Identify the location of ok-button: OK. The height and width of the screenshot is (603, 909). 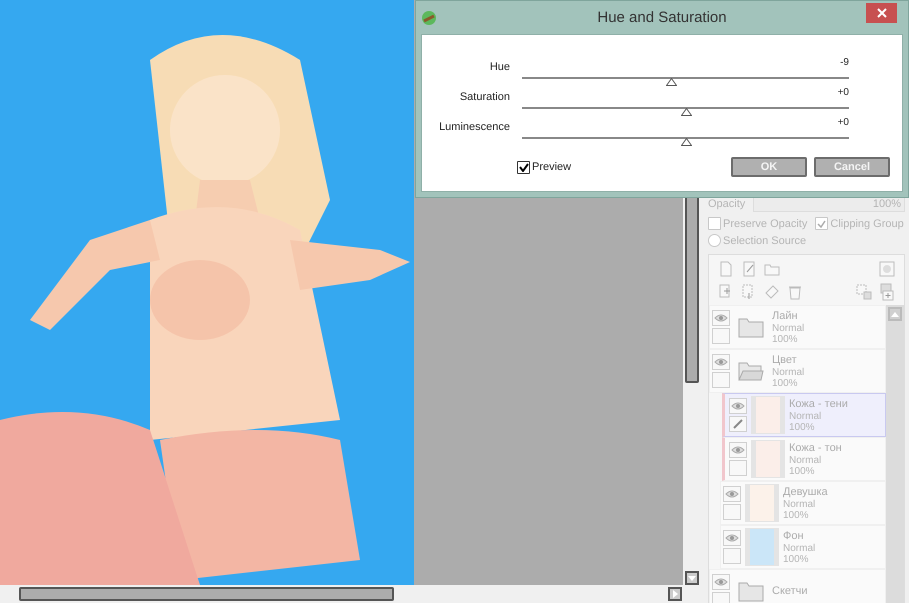
(769, 167).